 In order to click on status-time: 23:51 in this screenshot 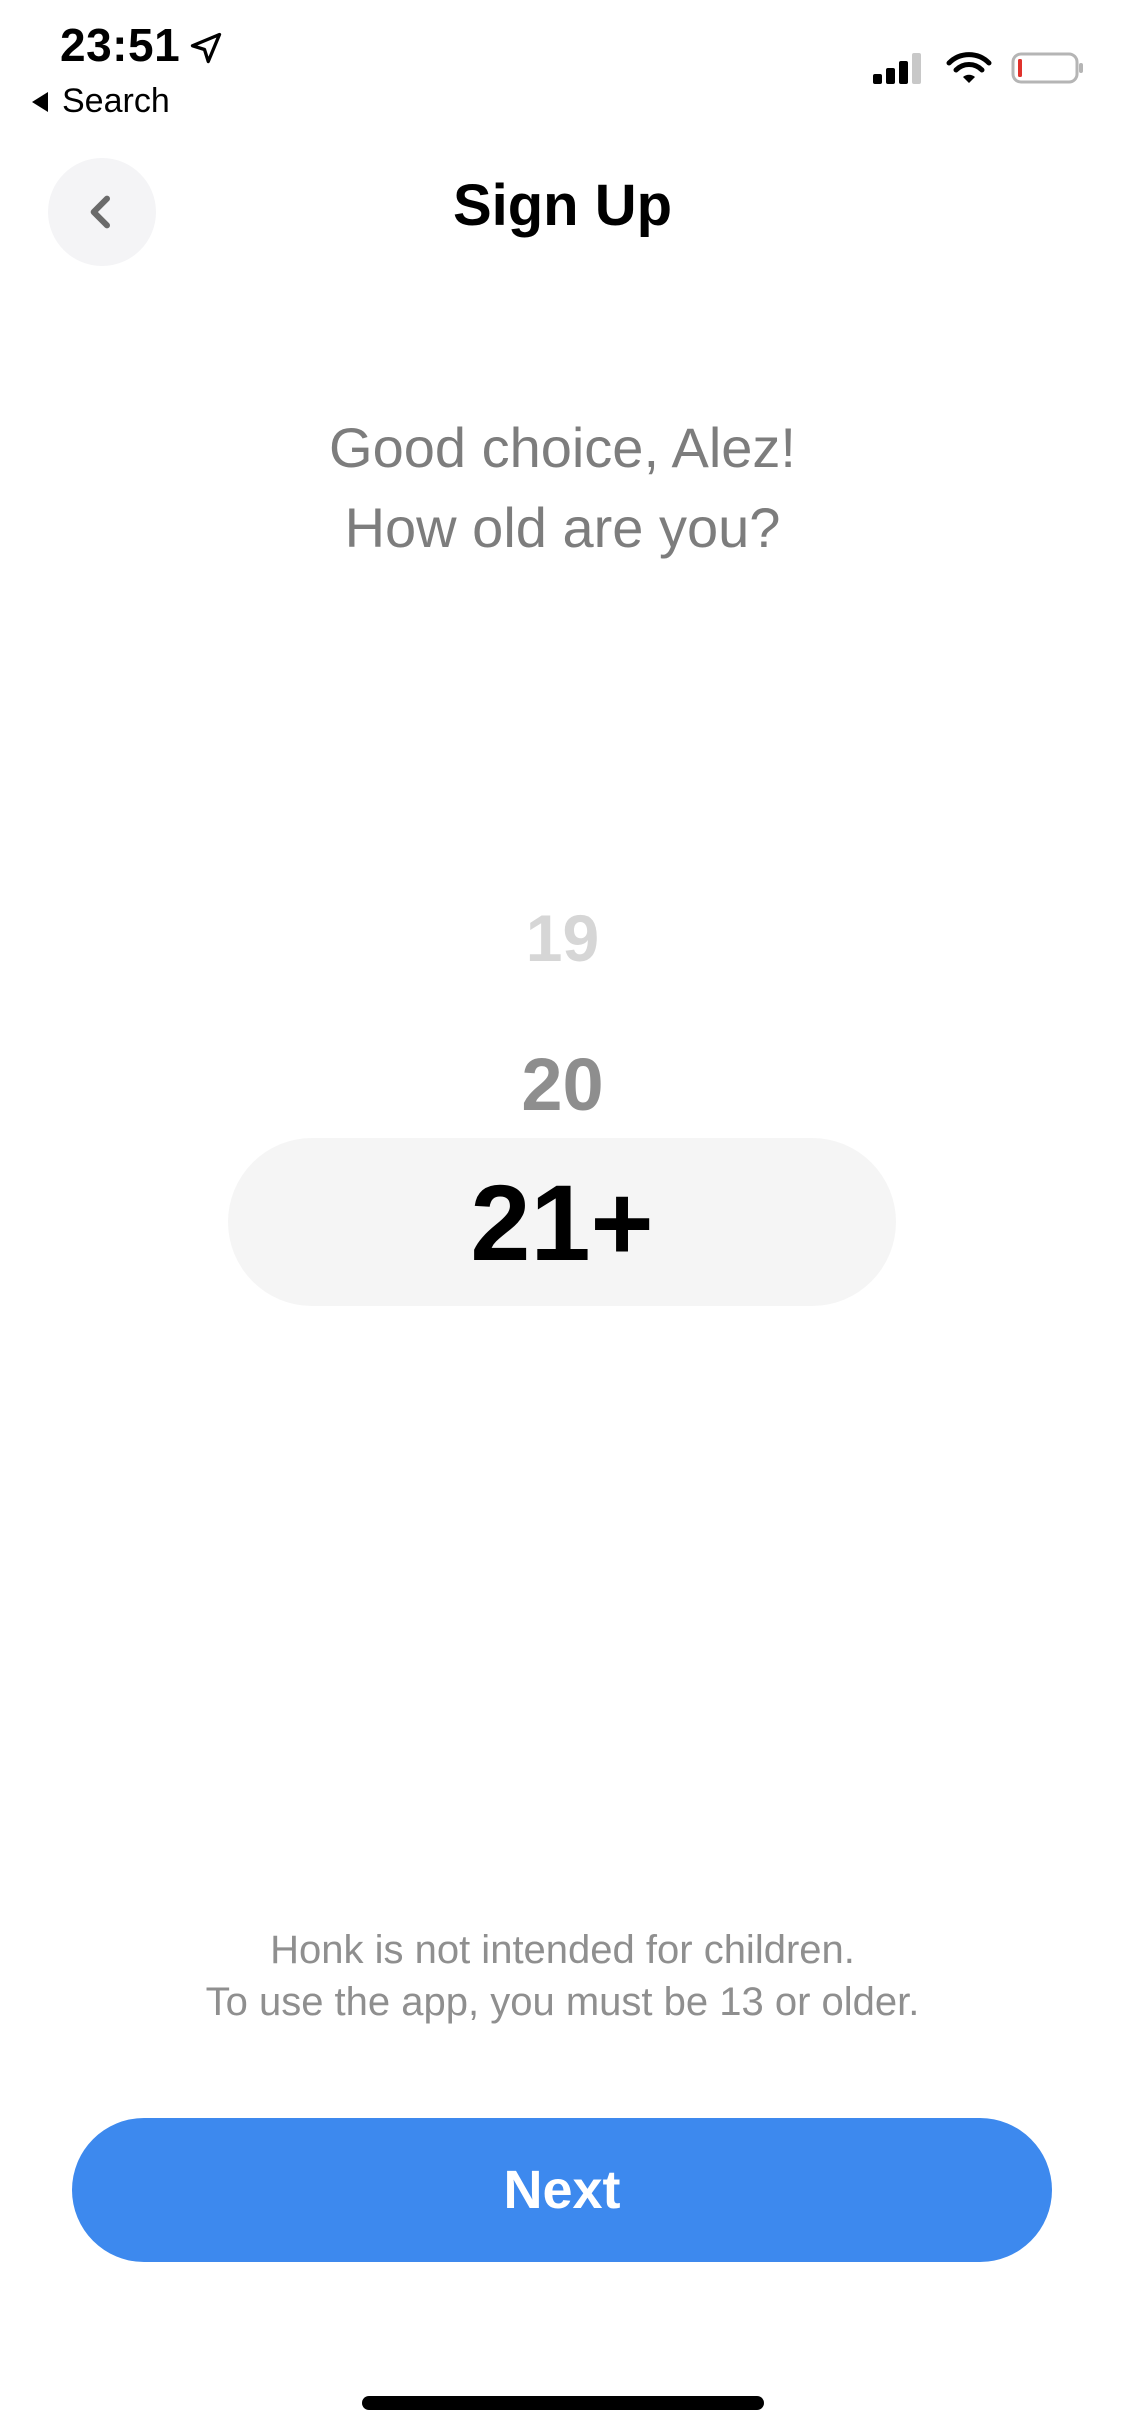, I will do `click(120, 45)`.